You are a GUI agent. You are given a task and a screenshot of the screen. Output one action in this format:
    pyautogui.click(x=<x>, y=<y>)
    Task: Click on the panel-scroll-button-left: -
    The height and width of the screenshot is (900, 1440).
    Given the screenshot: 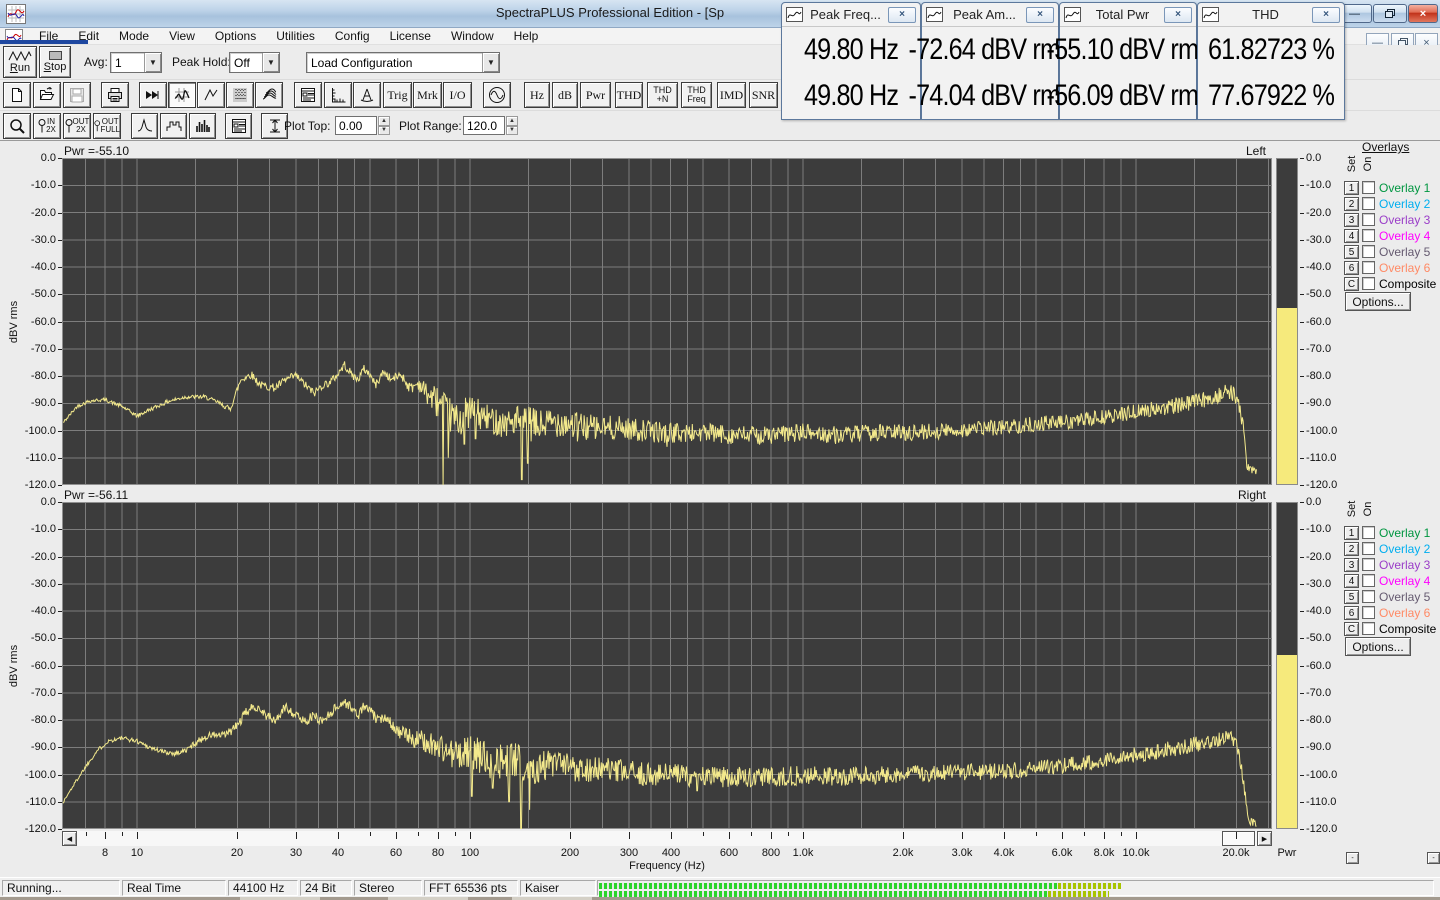 What is the action you would take?
    pyautogui.click(x=1352, y=858)
    